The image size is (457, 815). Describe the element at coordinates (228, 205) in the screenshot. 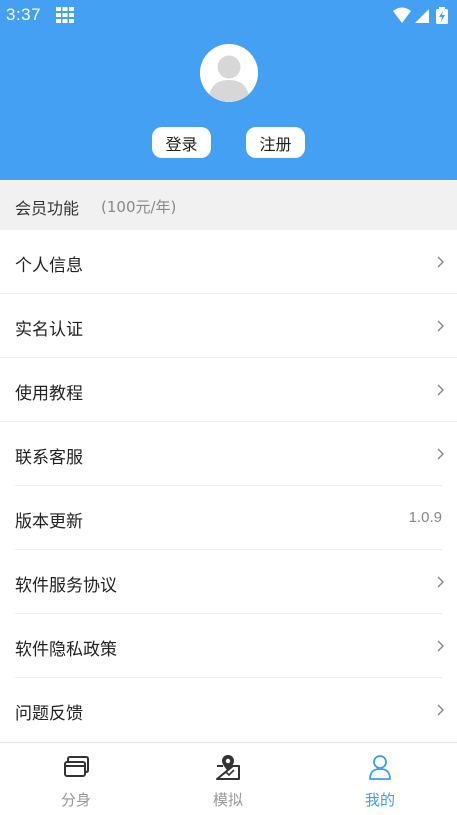

I see `member-section: 会员功能 (100元/年)` at that location.